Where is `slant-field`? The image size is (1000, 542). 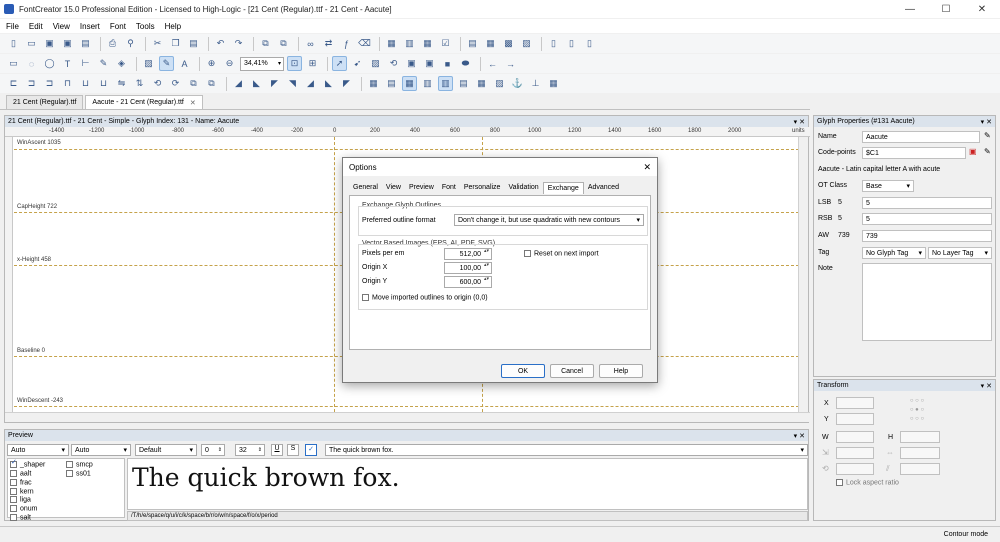
slant-field is located at coordinates (920, 469).